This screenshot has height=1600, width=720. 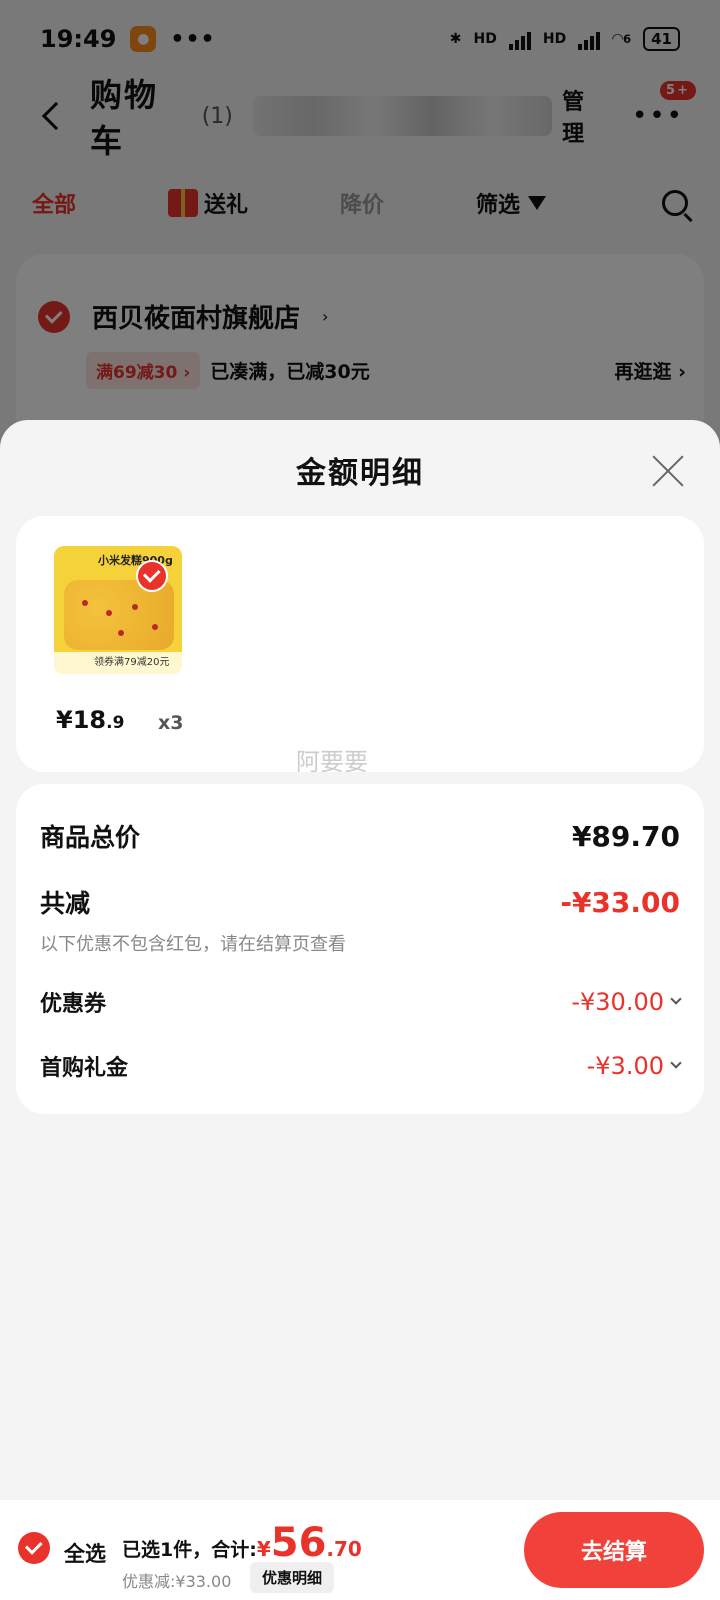 I want to click on close-icon, so click(x=668, y=470).